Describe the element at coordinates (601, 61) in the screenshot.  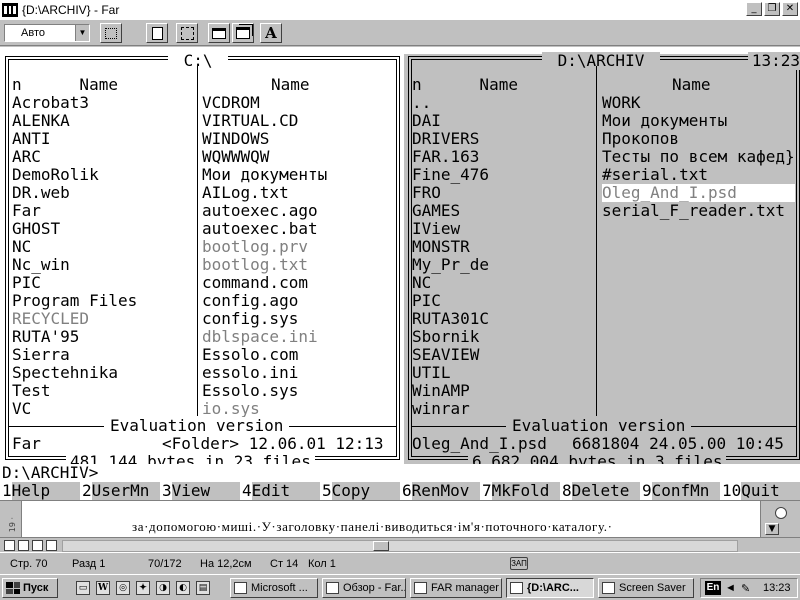
I see `right-panel-path: D:\ARCHIV` at that location.